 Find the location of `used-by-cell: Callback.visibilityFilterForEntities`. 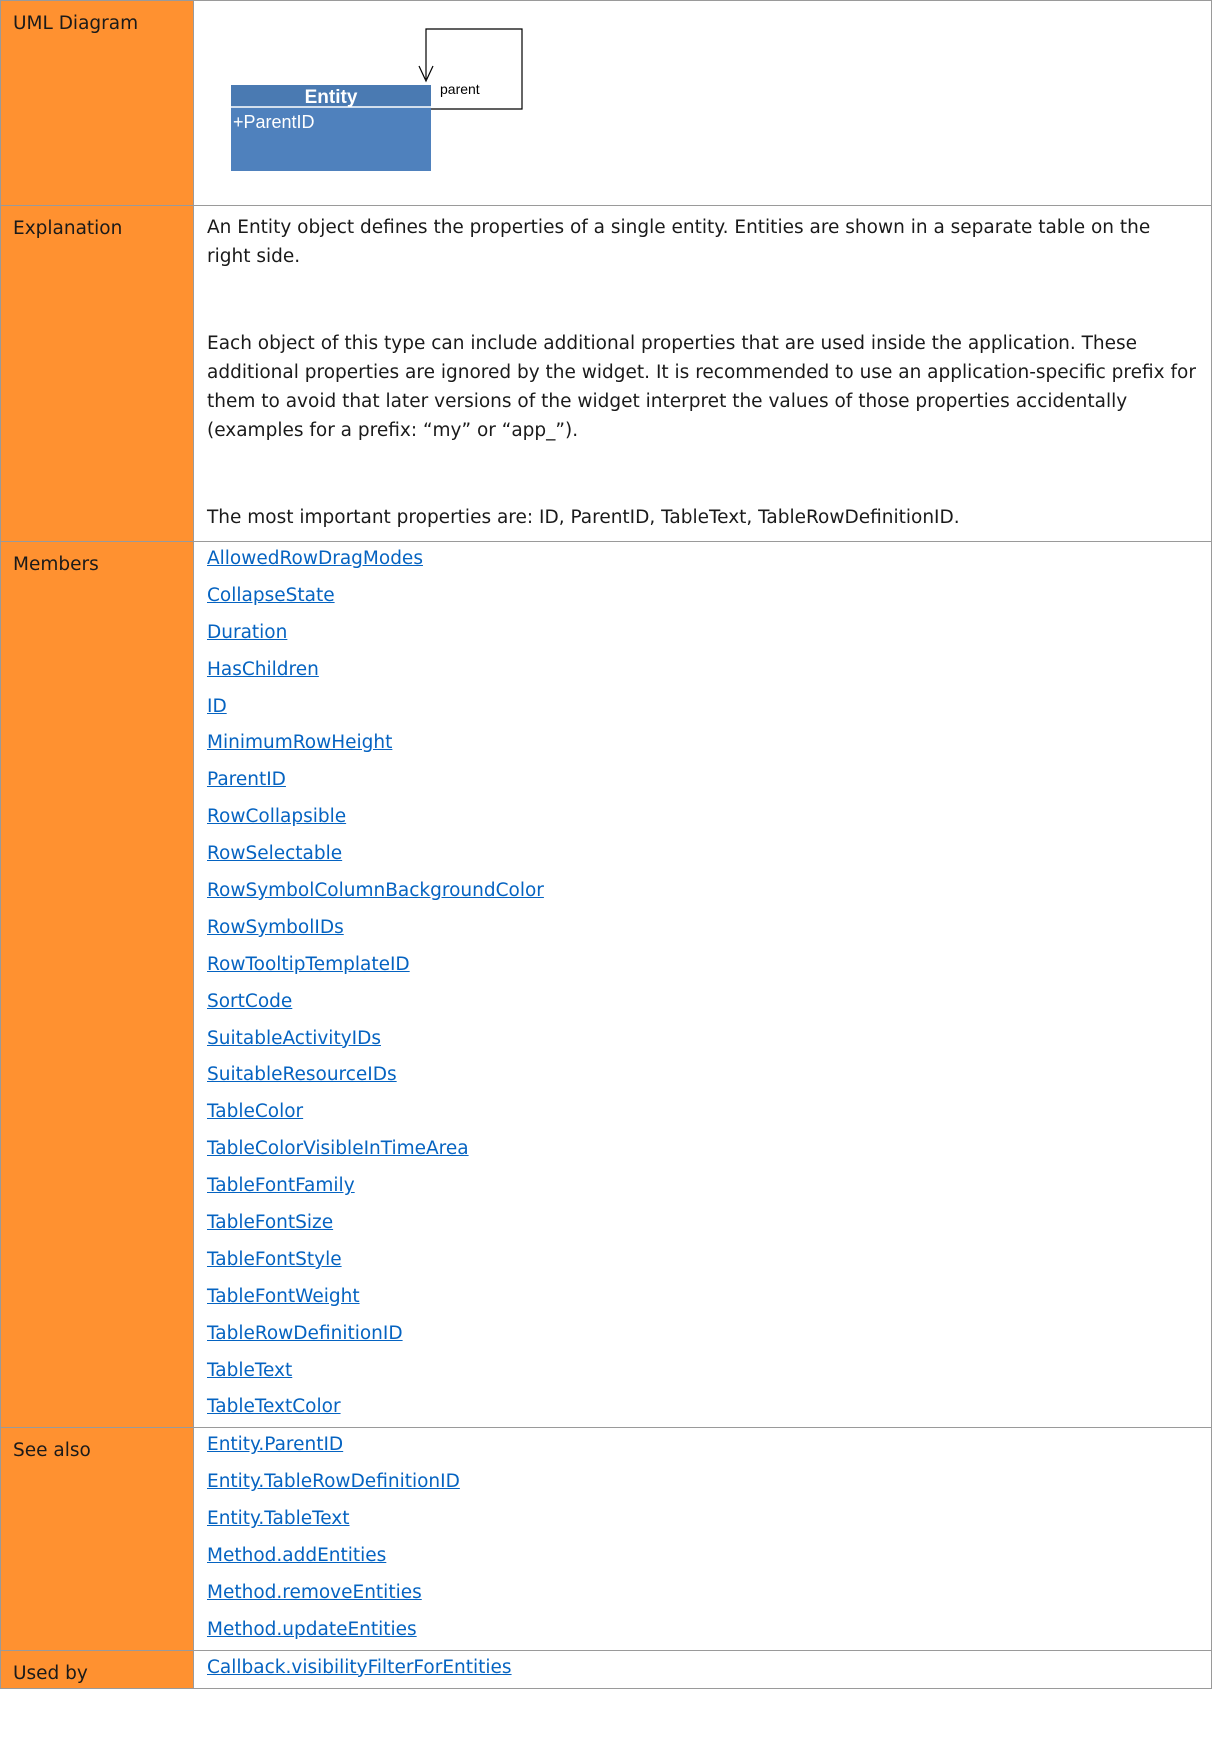

used-by-cell: Callback.visibilityFilterForEntities is located at coordinates (702, 1669).